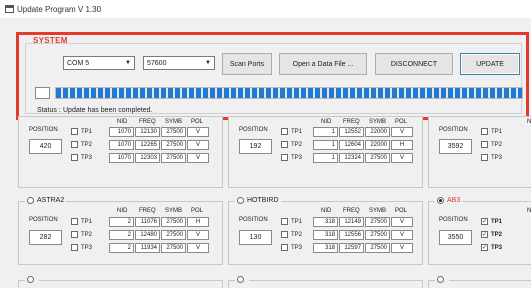 This screenshot has width=531, height=288. What do you see at coordinates (414, 64) in the screenshot?
I see `disconnect-button: DISCONNECT` at bounding box center [414, 64].